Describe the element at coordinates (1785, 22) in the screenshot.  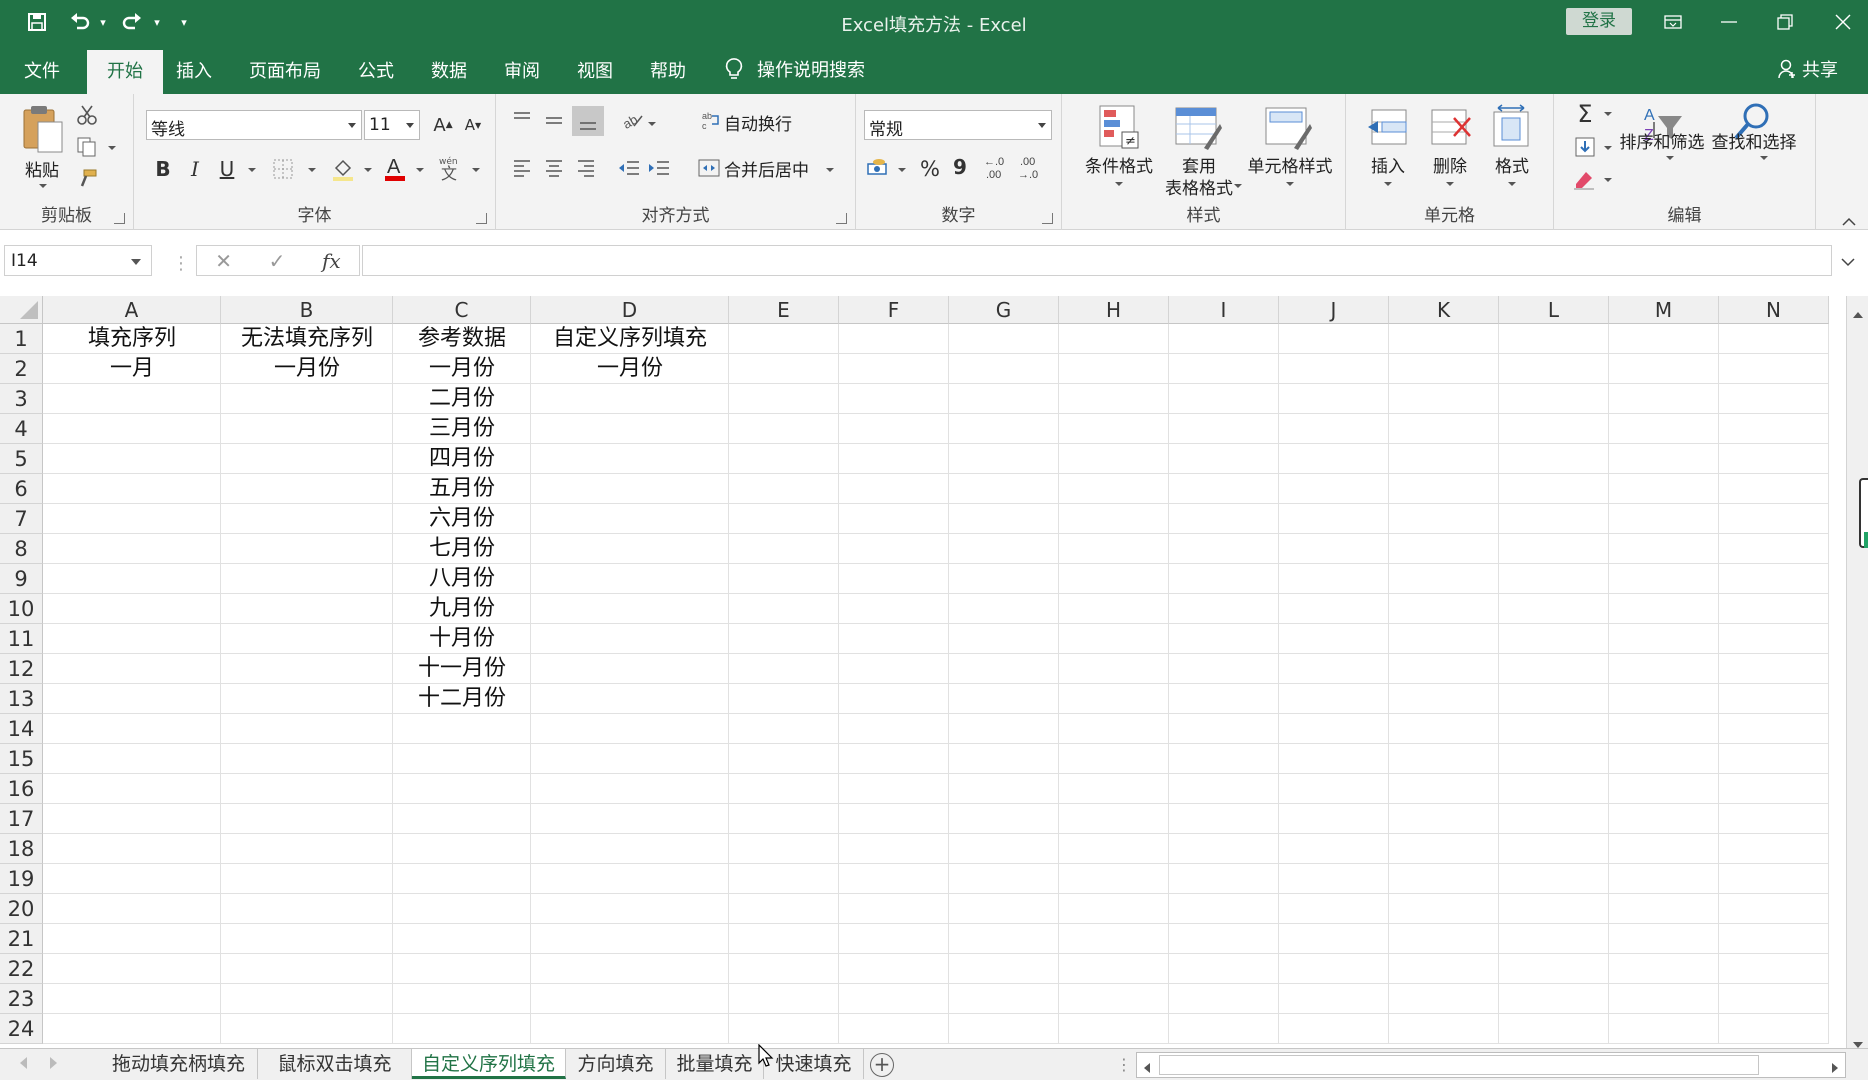
I see `restore-icon` at that location.